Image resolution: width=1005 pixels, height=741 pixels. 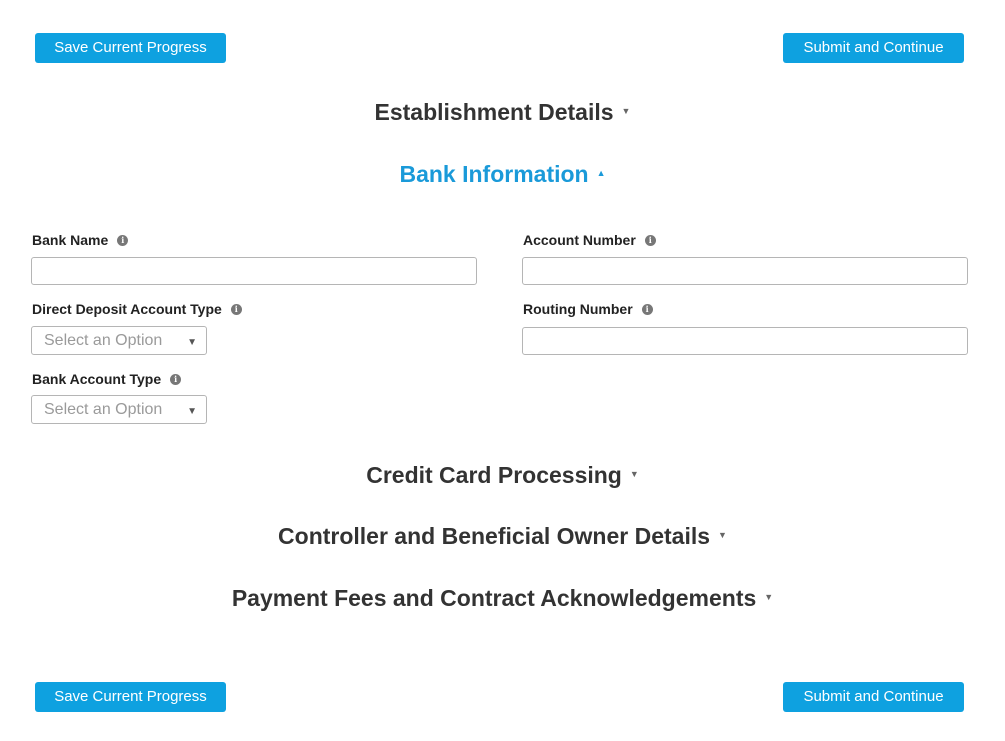 What do you see at coordinates (494, 475) in the screenshot?
I see `section-title: Credit Card Processing` at bounding box center [494, 475].